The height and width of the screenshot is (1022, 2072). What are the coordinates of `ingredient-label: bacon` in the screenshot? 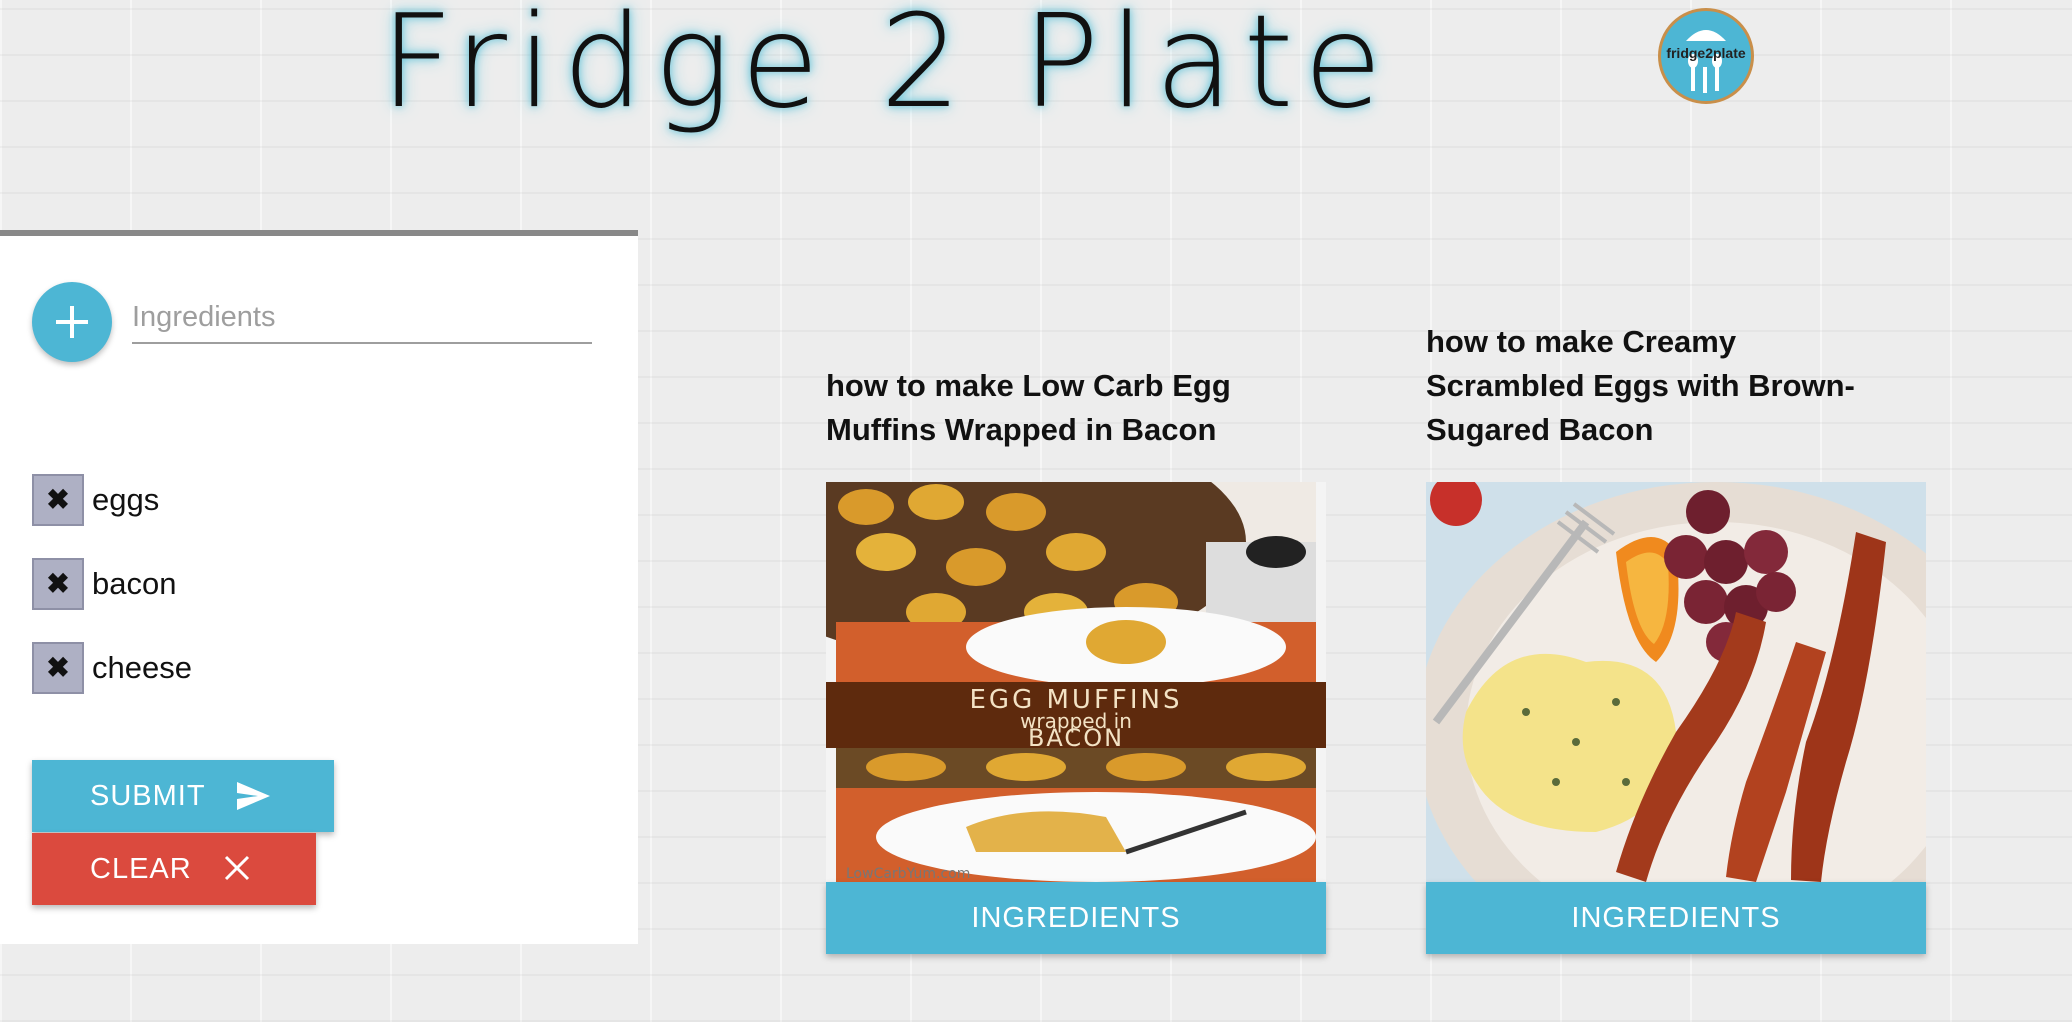 It's located at (134, 583).